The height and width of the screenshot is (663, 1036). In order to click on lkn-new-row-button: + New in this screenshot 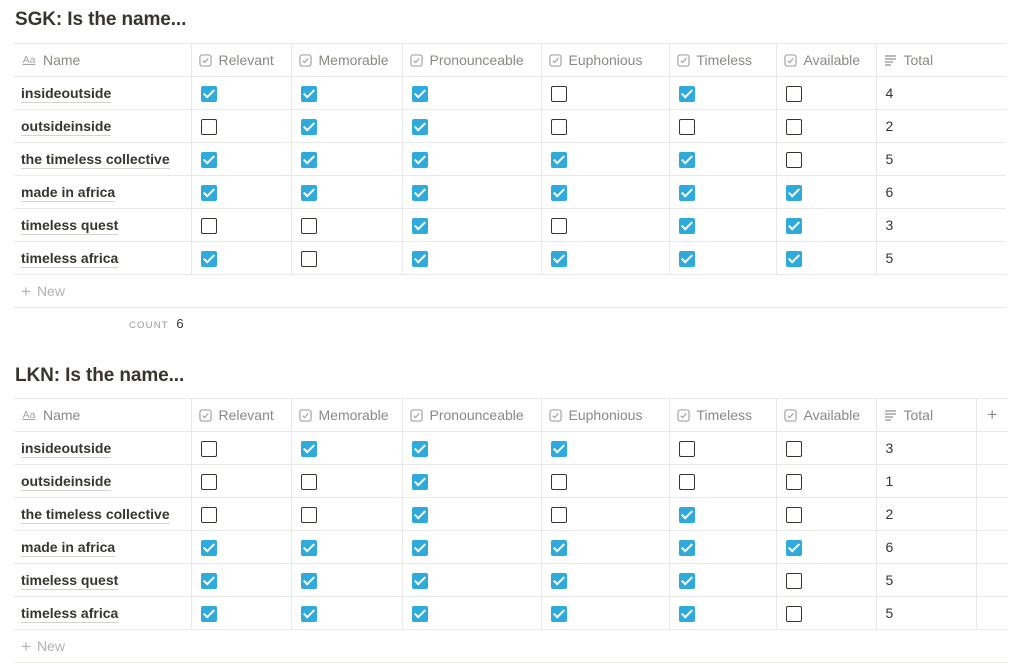, I will do `click(511, 646)`.